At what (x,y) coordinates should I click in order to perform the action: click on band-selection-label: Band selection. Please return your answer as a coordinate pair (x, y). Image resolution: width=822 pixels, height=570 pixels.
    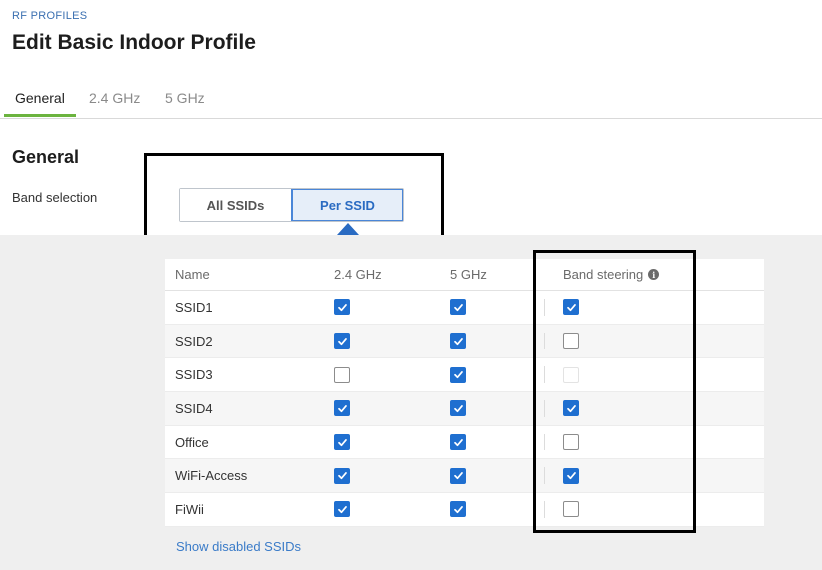
    Looking at the image, I should click on (55, 197).